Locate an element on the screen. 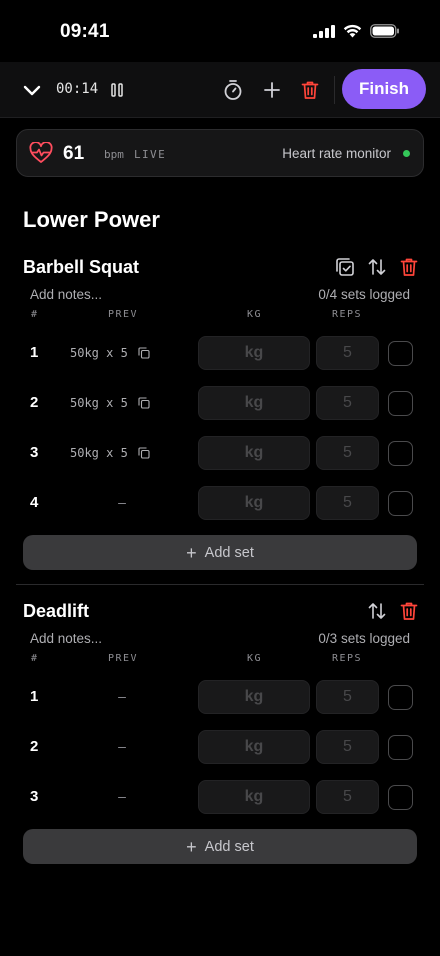 This screenshot has width=440, height=956. discard-workout-button is located at coordinates (310, 90).